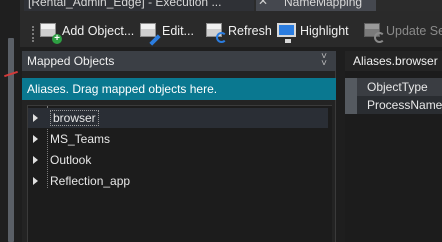 Image resolution: width=442 pixels, height=242 pixels. Describe the element at coordinates (149, 33) in the screenshot. I see `edit-icon` at that location.